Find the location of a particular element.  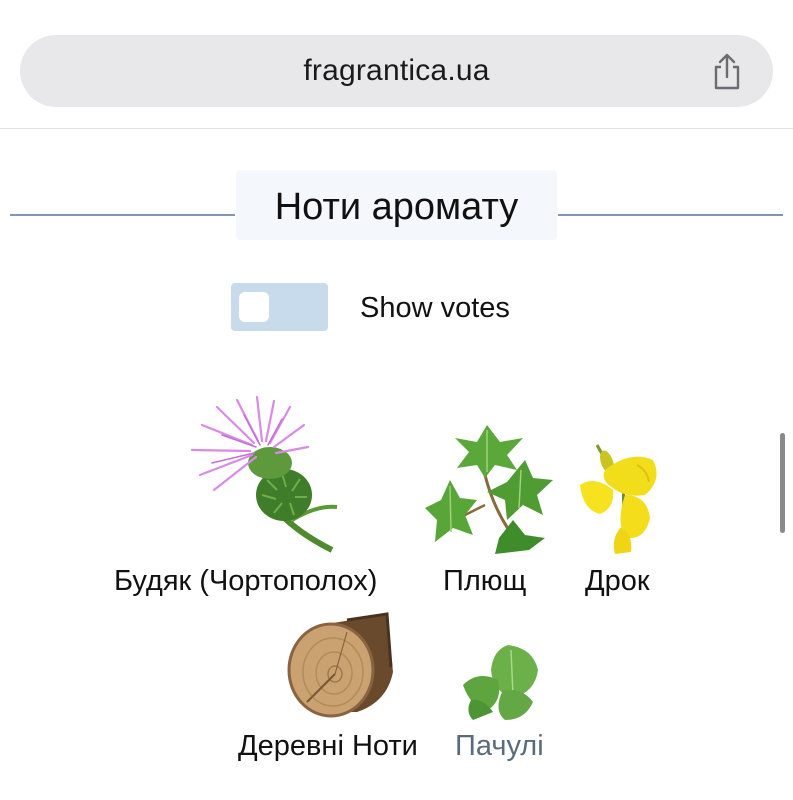

toggle-knob is located at coordinates (254, 307).